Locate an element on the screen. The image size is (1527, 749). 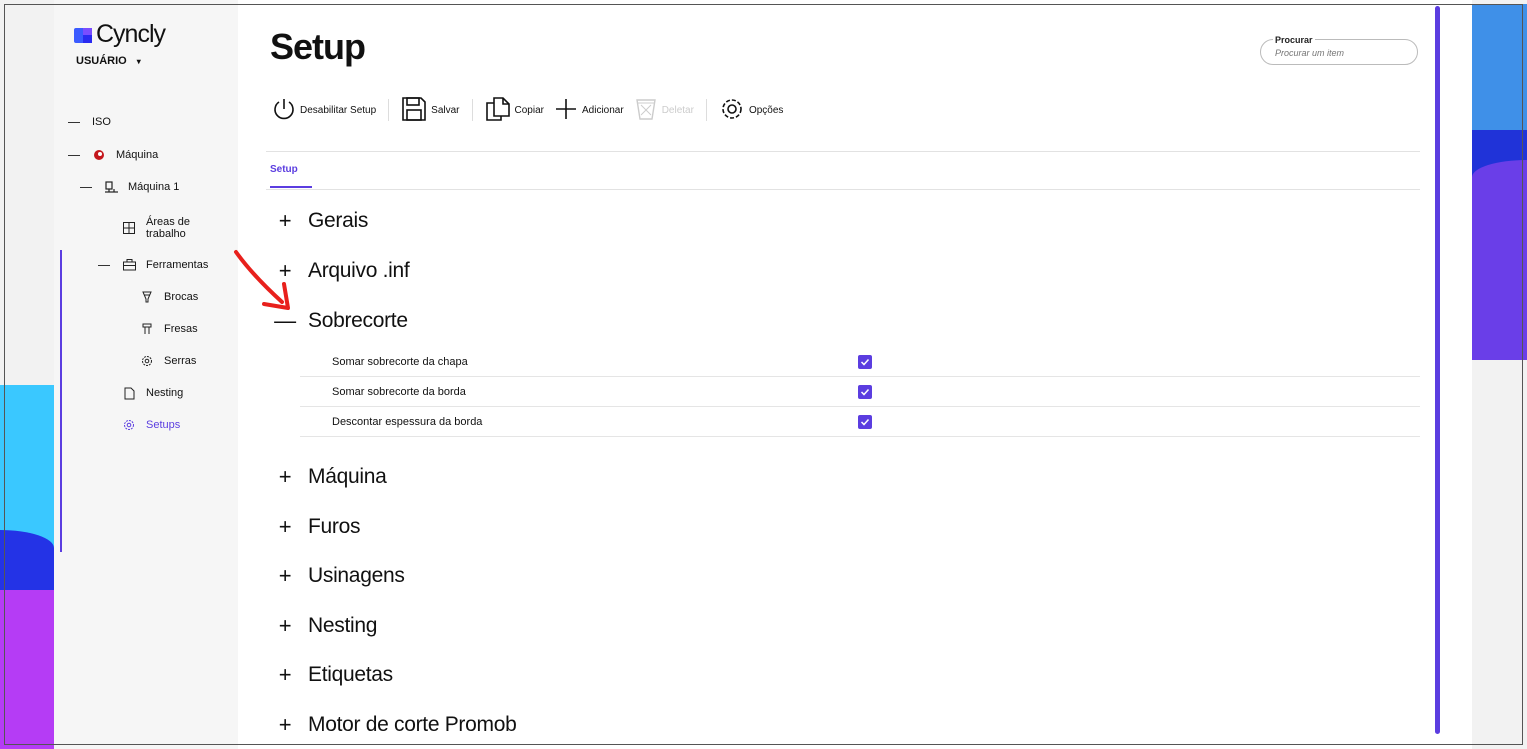
section-label: Sobrecorte is located at coordinates (358, 320).